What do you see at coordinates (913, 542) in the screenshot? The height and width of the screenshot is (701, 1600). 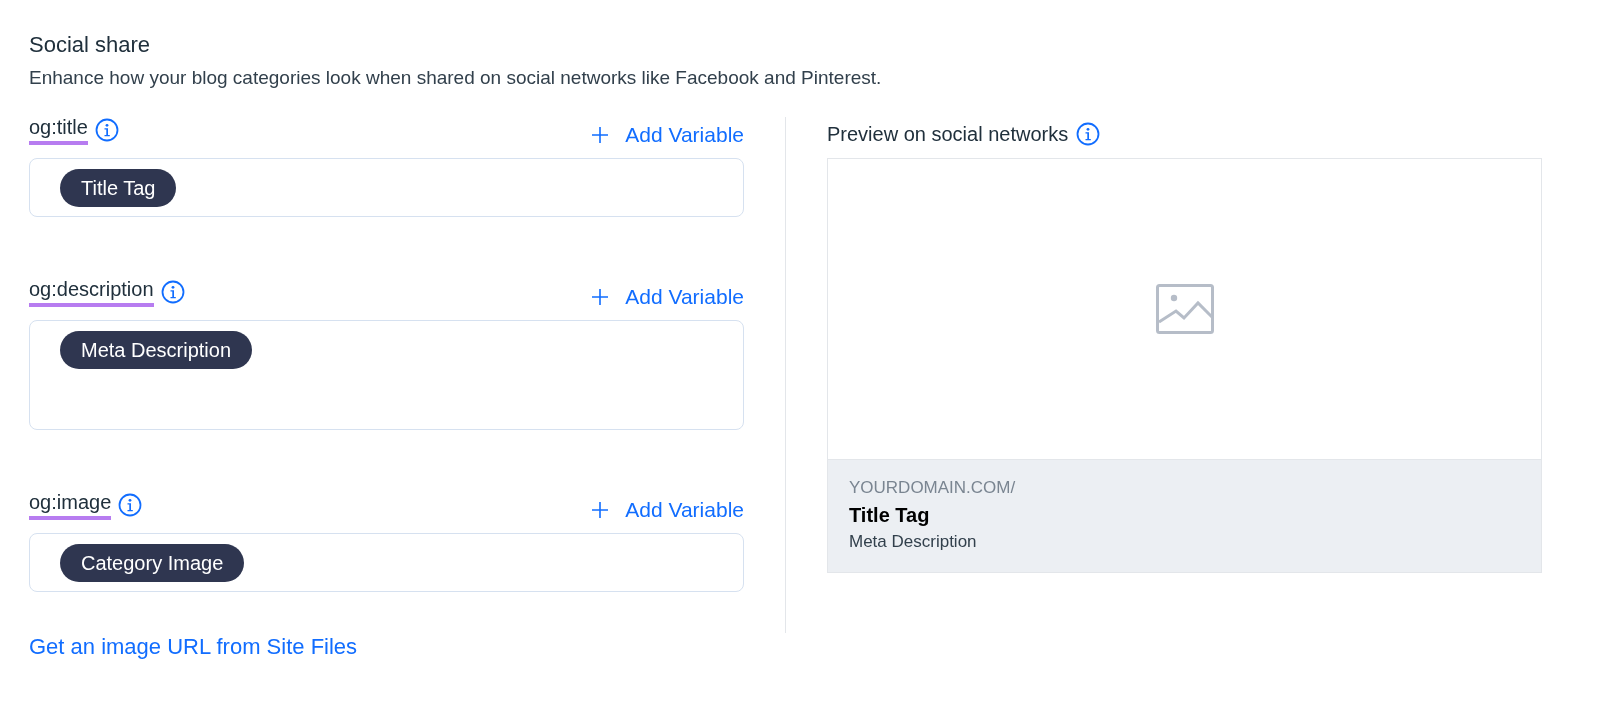 I see `preview-card-description: Meta Description` at bounding box center [913, 542].